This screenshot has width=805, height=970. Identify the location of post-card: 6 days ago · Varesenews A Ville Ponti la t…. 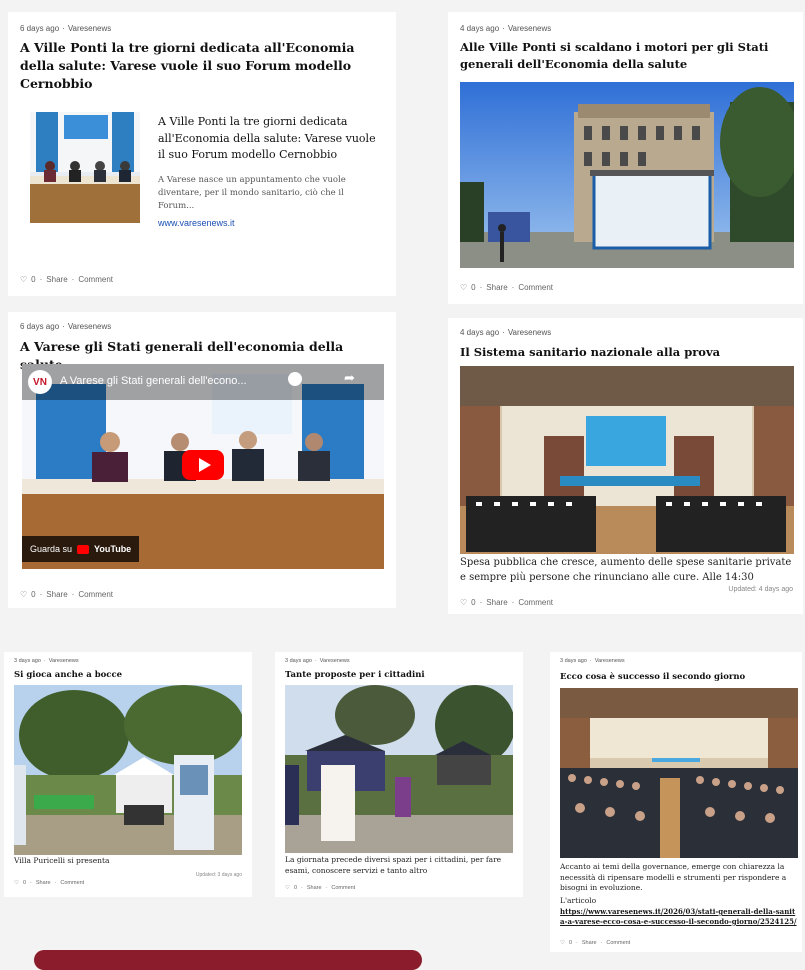
(202, 154).